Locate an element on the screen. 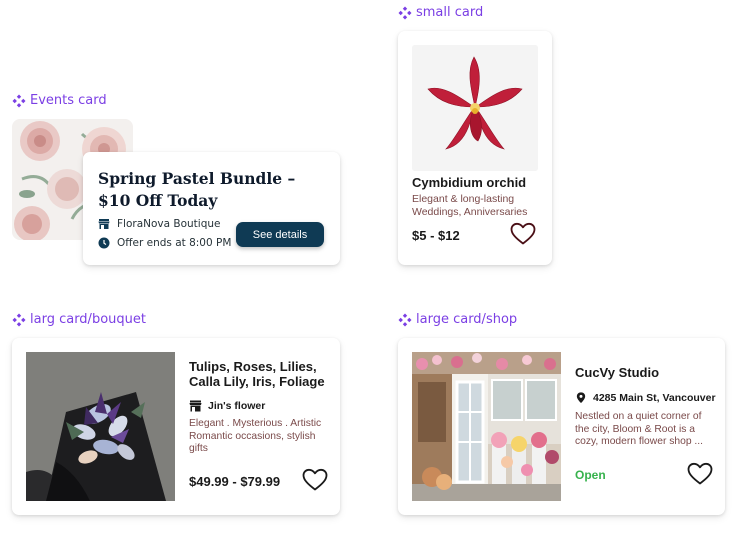  section-label-small-card: small card is located at coordinates (440, 12).